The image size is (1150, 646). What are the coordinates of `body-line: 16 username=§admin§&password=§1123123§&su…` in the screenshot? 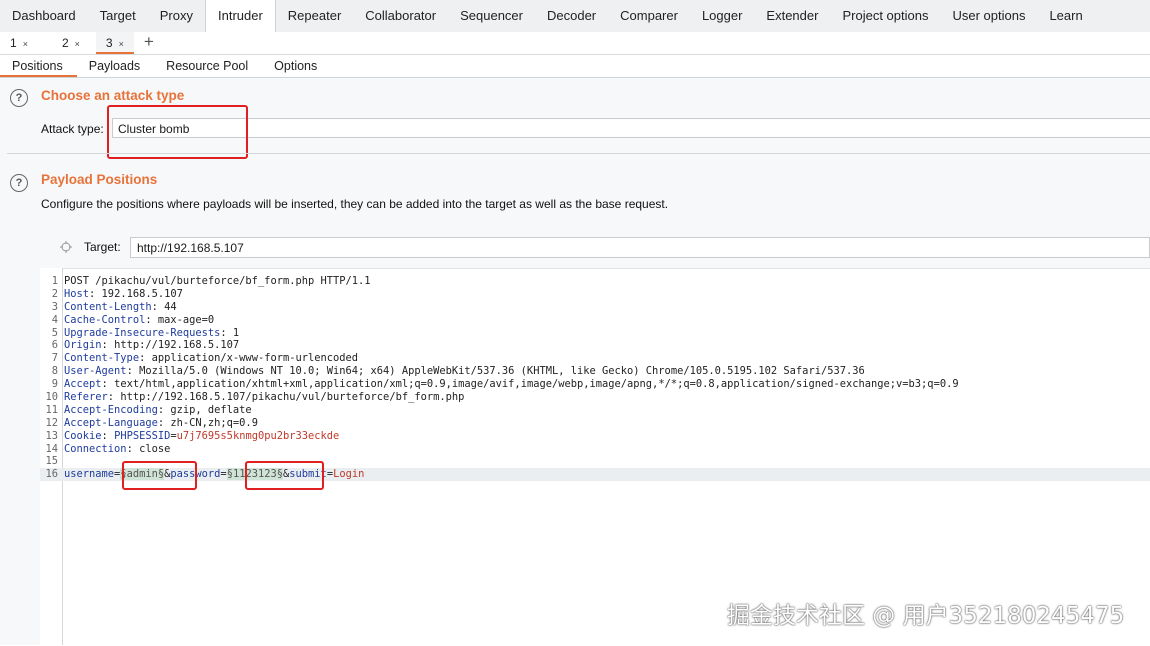 It's located at (595, 475).